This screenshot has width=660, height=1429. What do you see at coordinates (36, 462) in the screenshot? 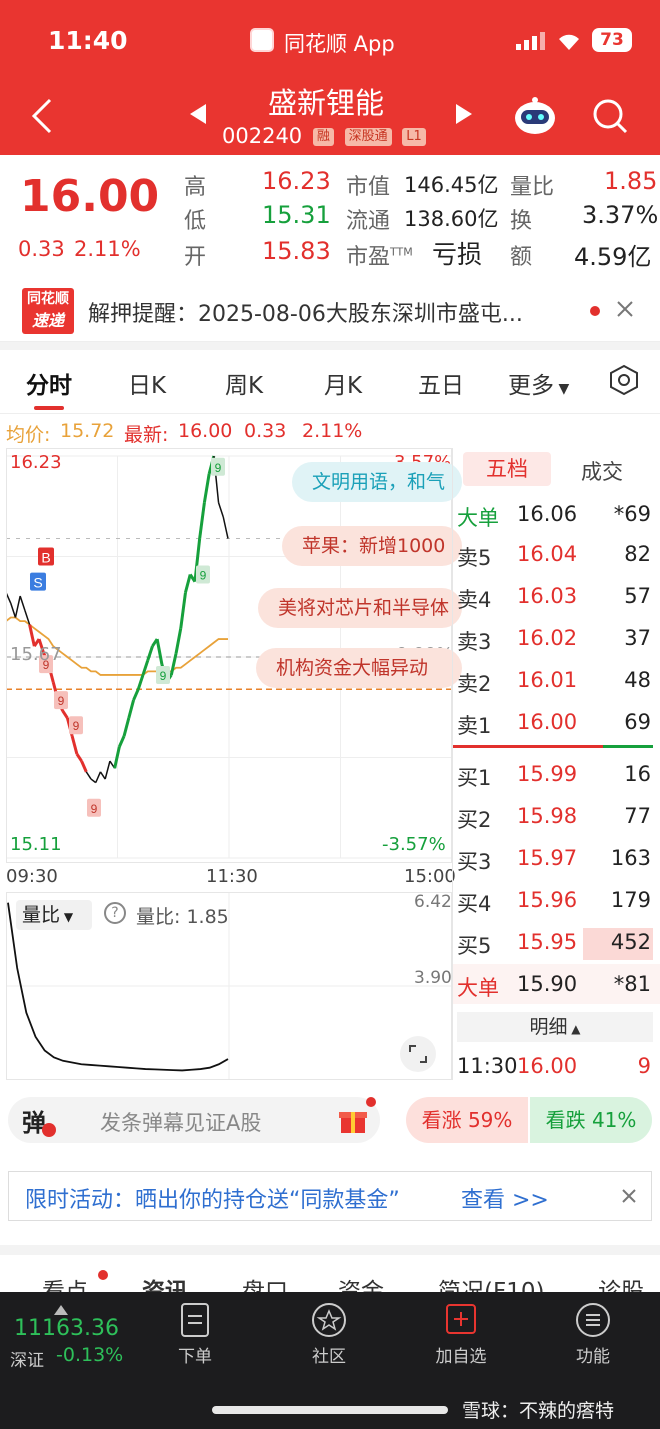
I see `y-label-top: 16.23` at bounding box center [36, 462].